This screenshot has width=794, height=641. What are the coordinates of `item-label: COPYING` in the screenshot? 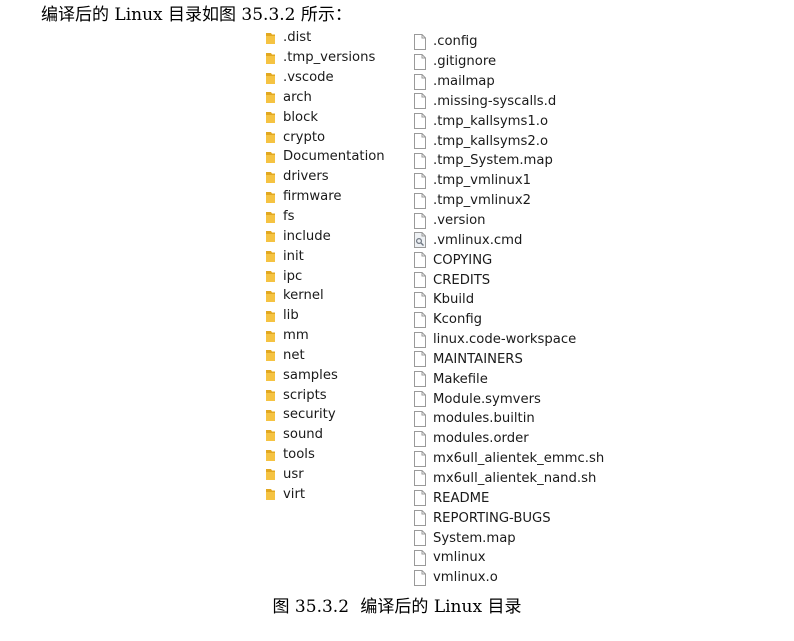 It's located at (463, 260).